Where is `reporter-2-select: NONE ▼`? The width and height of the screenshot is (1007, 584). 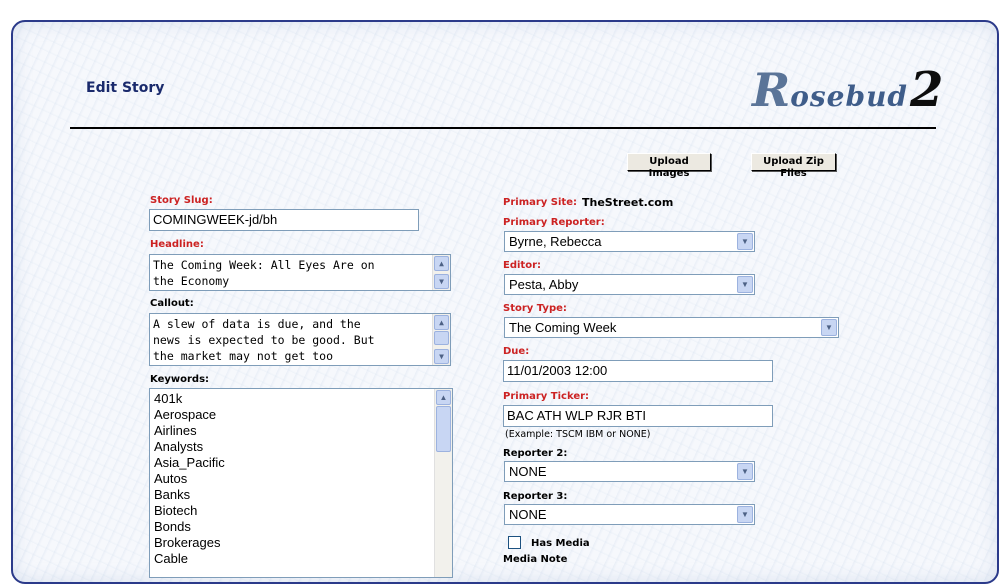 reporter-2-select: NONE ▼ is located at coordinates (629, 471).